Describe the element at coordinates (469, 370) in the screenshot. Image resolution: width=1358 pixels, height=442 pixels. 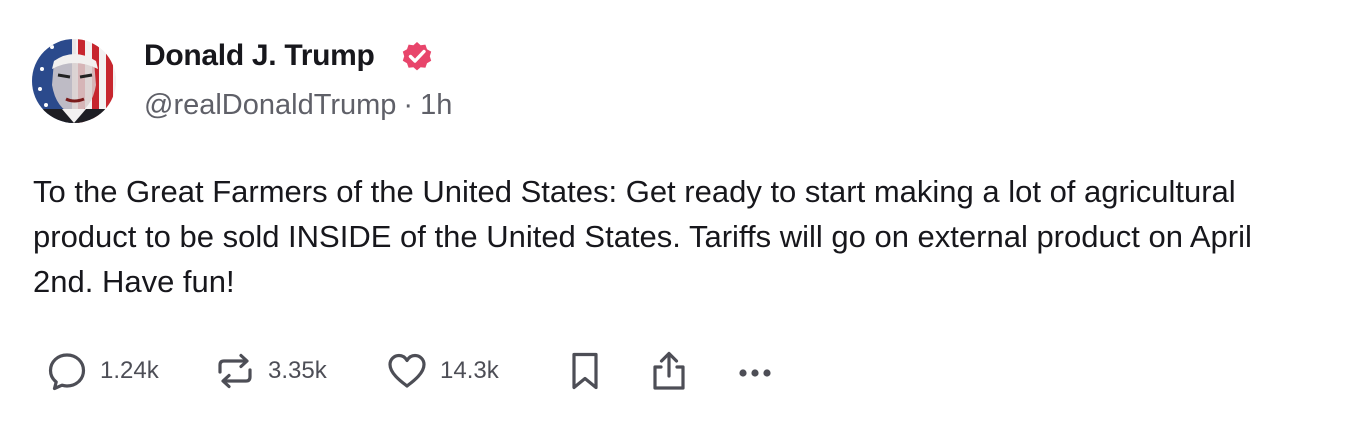
I see `like-count: 14.3k` at that location.